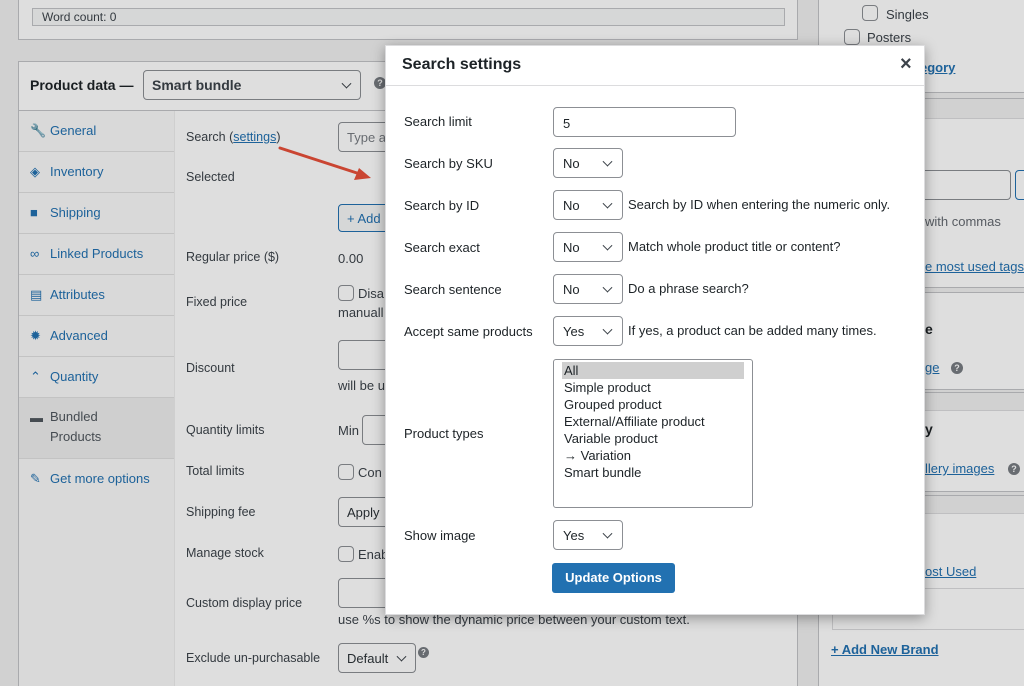 This screenshot has width=1024, height=686. Describe the element at coordinates (571, 163) in the screenshot. I see `search-sku-value: No` at that location.